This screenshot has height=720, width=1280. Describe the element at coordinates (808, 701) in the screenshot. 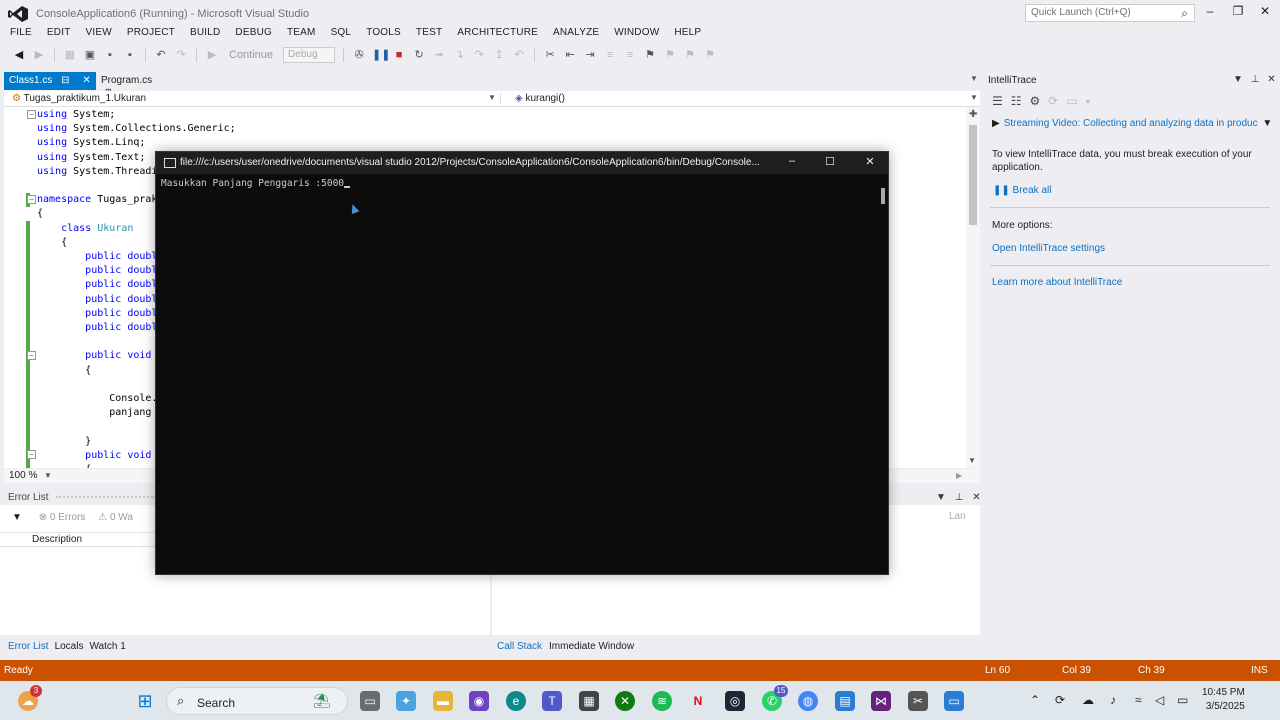

I see `chrome-icon: ◍` at that location.